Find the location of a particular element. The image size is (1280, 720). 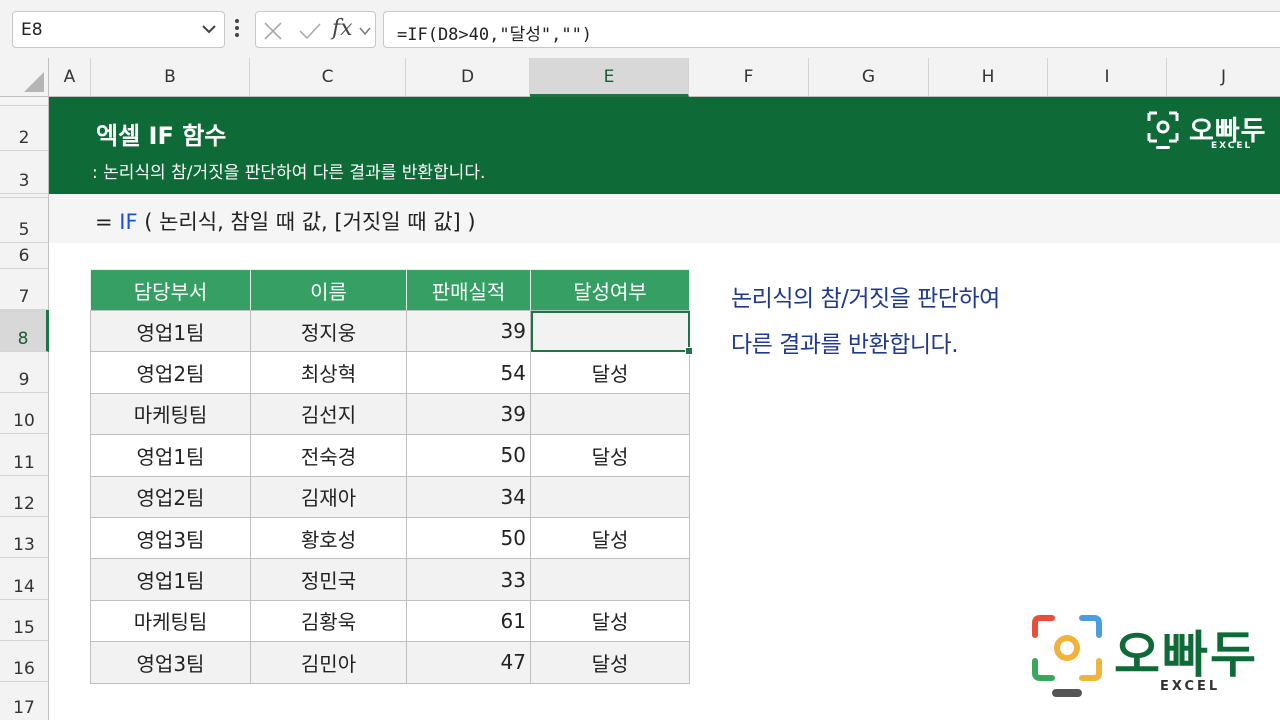

cell-sales: 47 is located at coordinates (468, 662).